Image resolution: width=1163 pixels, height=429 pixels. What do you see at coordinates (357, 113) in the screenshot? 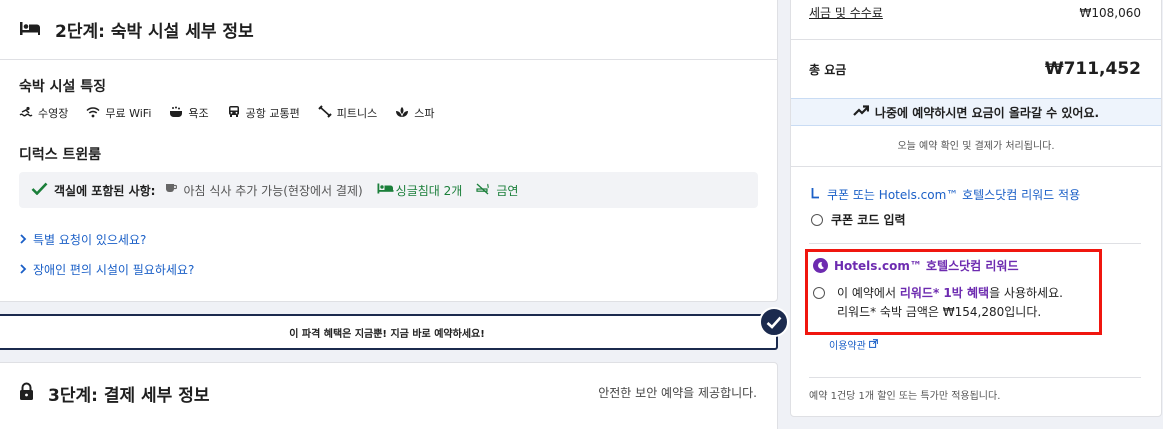
I see `amenity-label: 피트니스` at bounding box center [357, 113].